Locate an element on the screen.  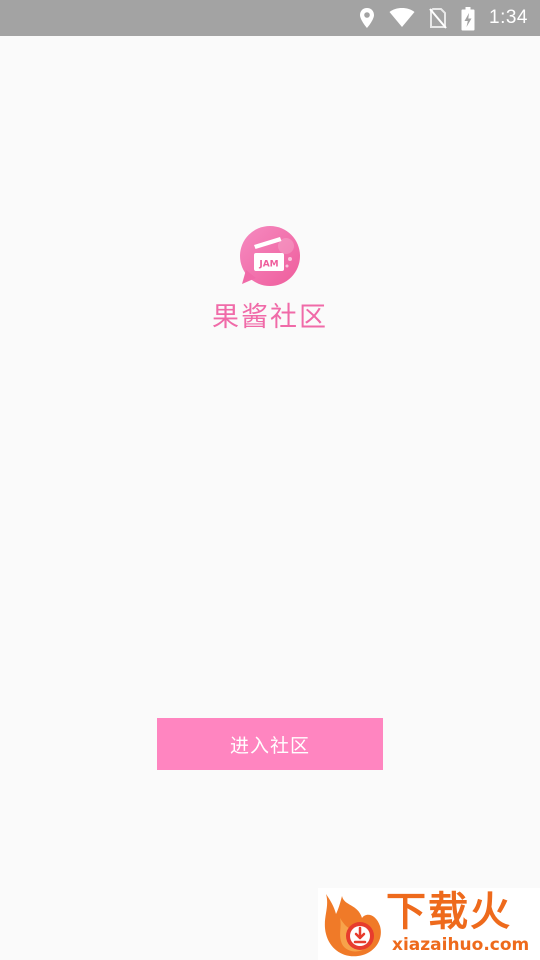
location-icon is located at coordinates (367, 18).